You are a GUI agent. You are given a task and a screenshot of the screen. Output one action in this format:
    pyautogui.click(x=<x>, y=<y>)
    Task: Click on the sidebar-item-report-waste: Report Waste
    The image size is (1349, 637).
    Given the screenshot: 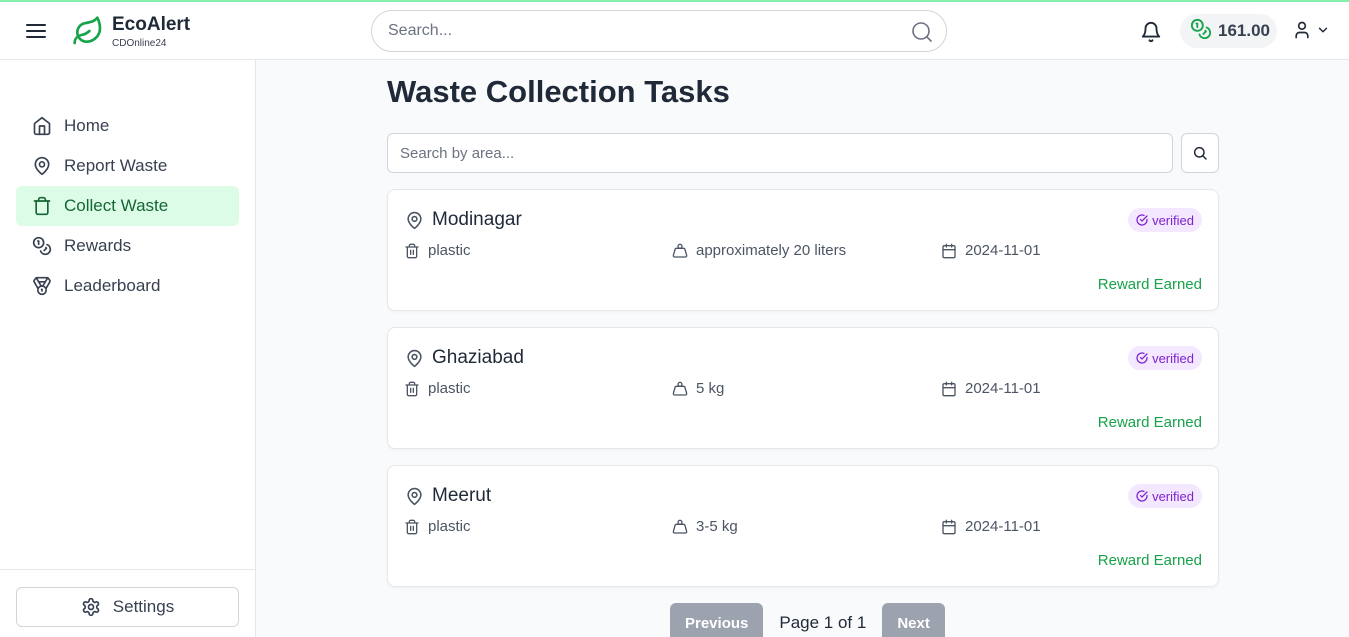 What is the action you would take?
    pyautogui.click(x=127, y=166)
    